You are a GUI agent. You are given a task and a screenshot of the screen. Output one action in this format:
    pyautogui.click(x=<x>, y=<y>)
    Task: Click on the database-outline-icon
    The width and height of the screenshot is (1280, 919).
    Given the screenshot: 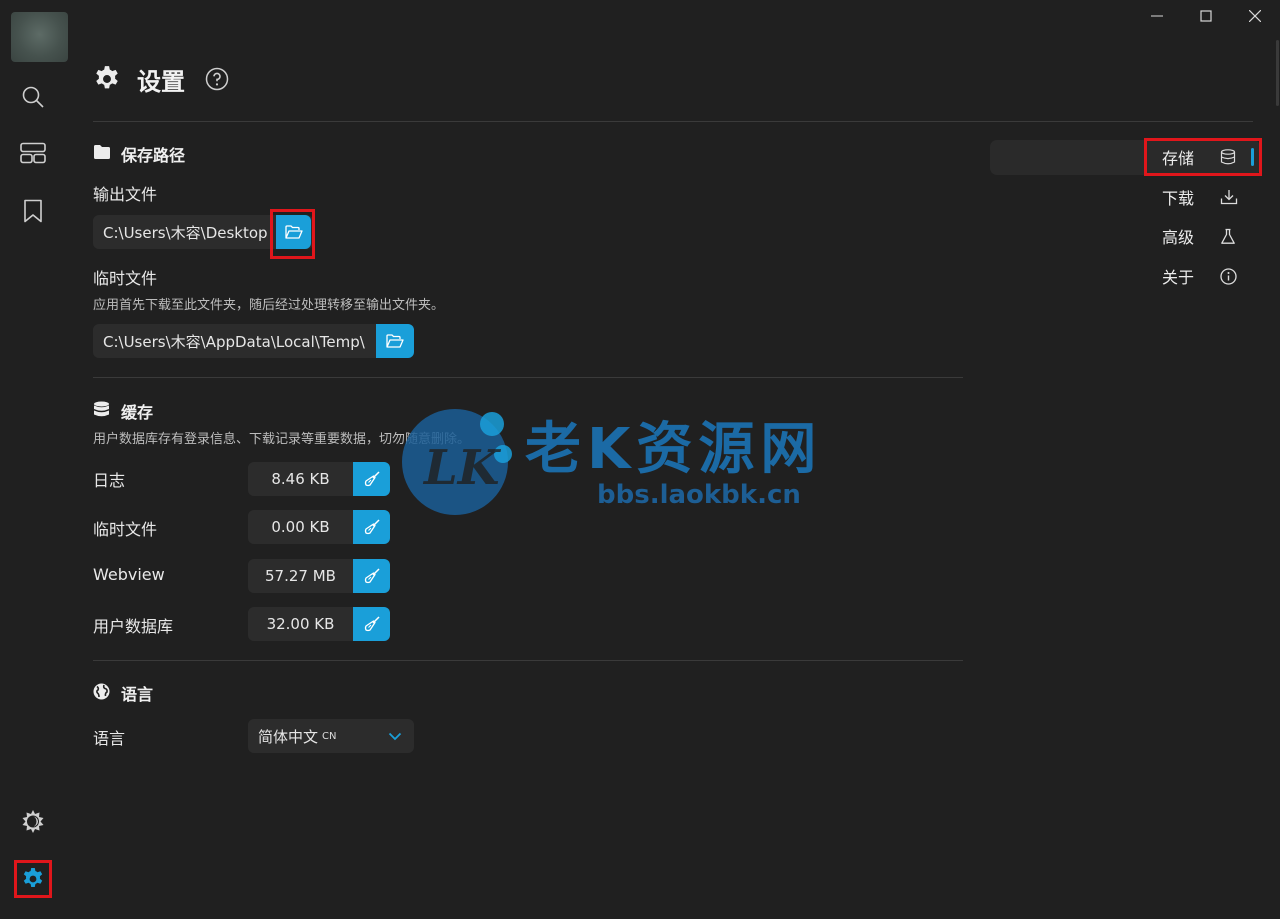 What is the action you would take?
    pyautogui.click(x=1228, y=157)
    